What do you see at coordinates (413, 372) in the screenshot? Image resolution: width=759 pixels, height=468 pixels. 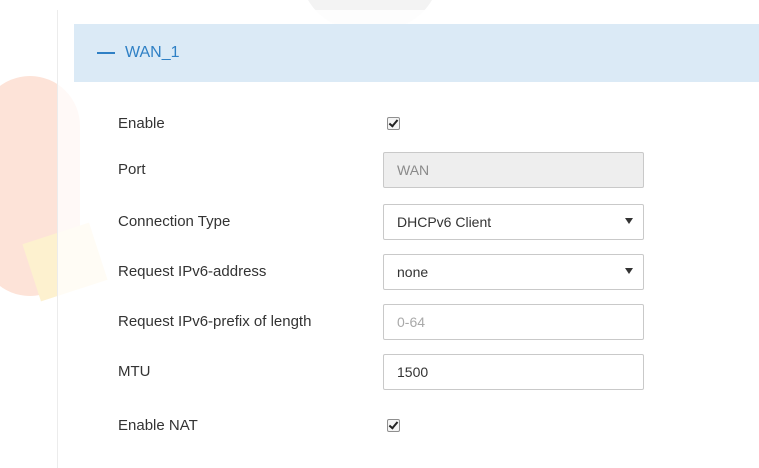 I see `mtu-value: 1500` at bounding box center [413, 372].